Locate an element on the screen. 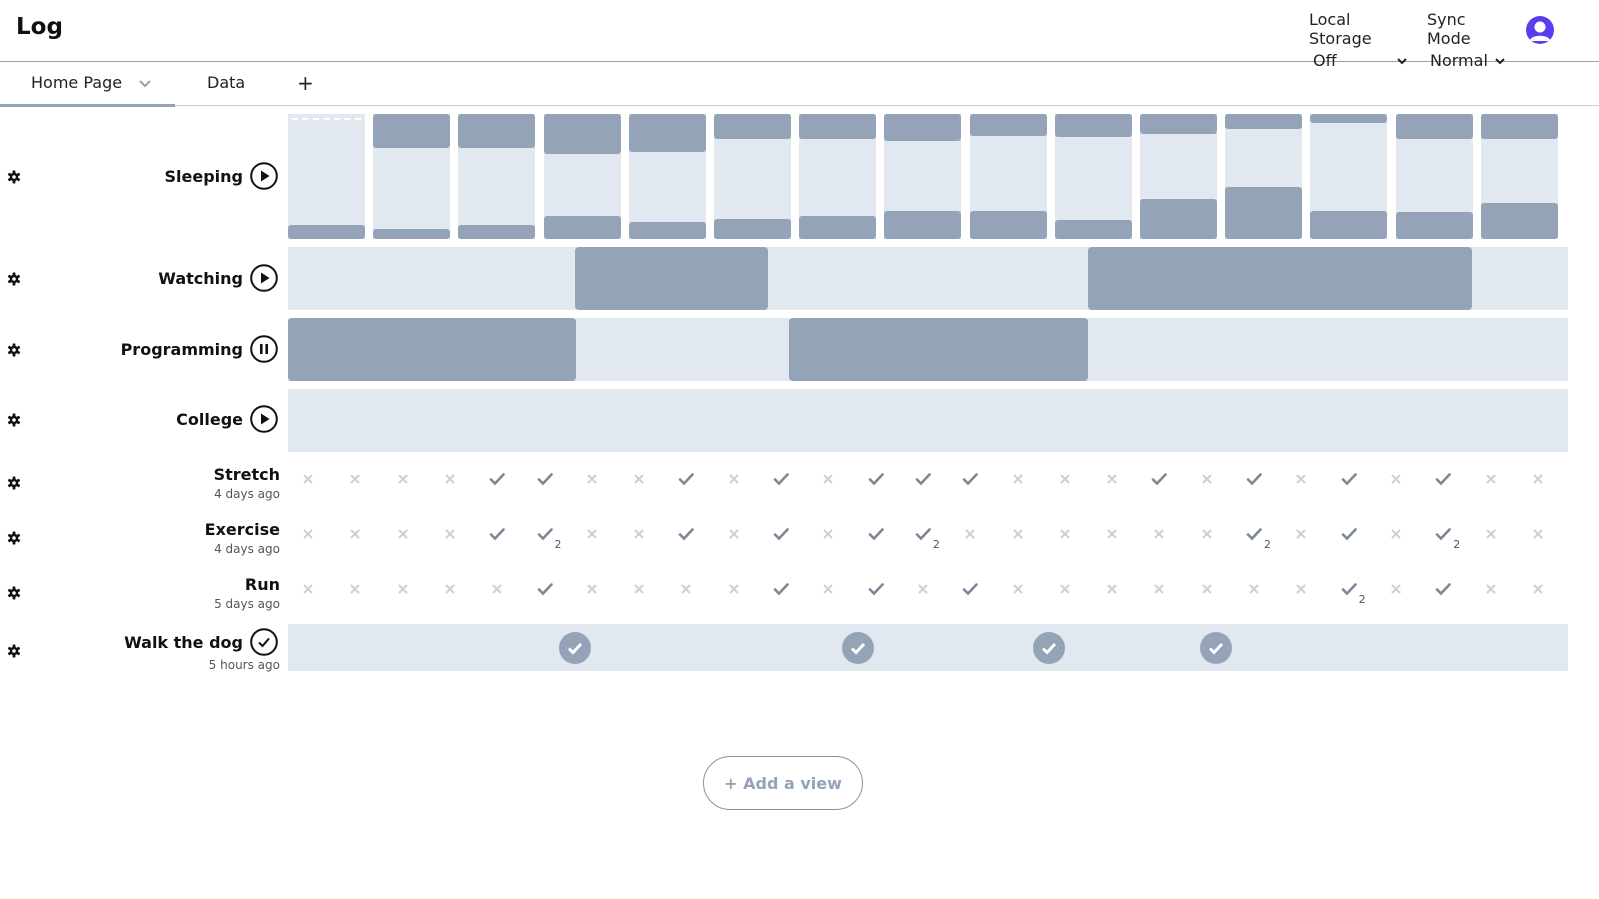 The height and width of the screenshot is (899, 1599). add-view-button: + Add a view is located at coordinates (783, 783).